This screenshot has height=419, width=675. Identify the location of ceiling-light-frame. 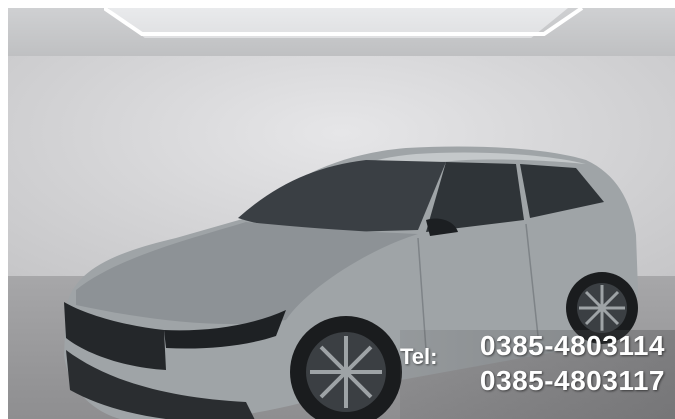
(344, 22).